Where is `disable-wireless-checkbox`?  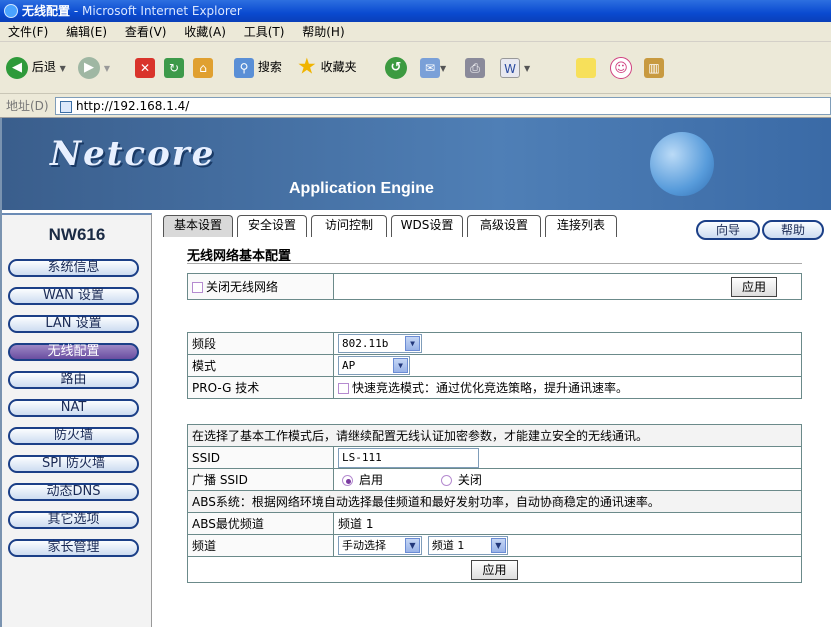 disable-wireless-checkbox is located at coordinates (197, 287).